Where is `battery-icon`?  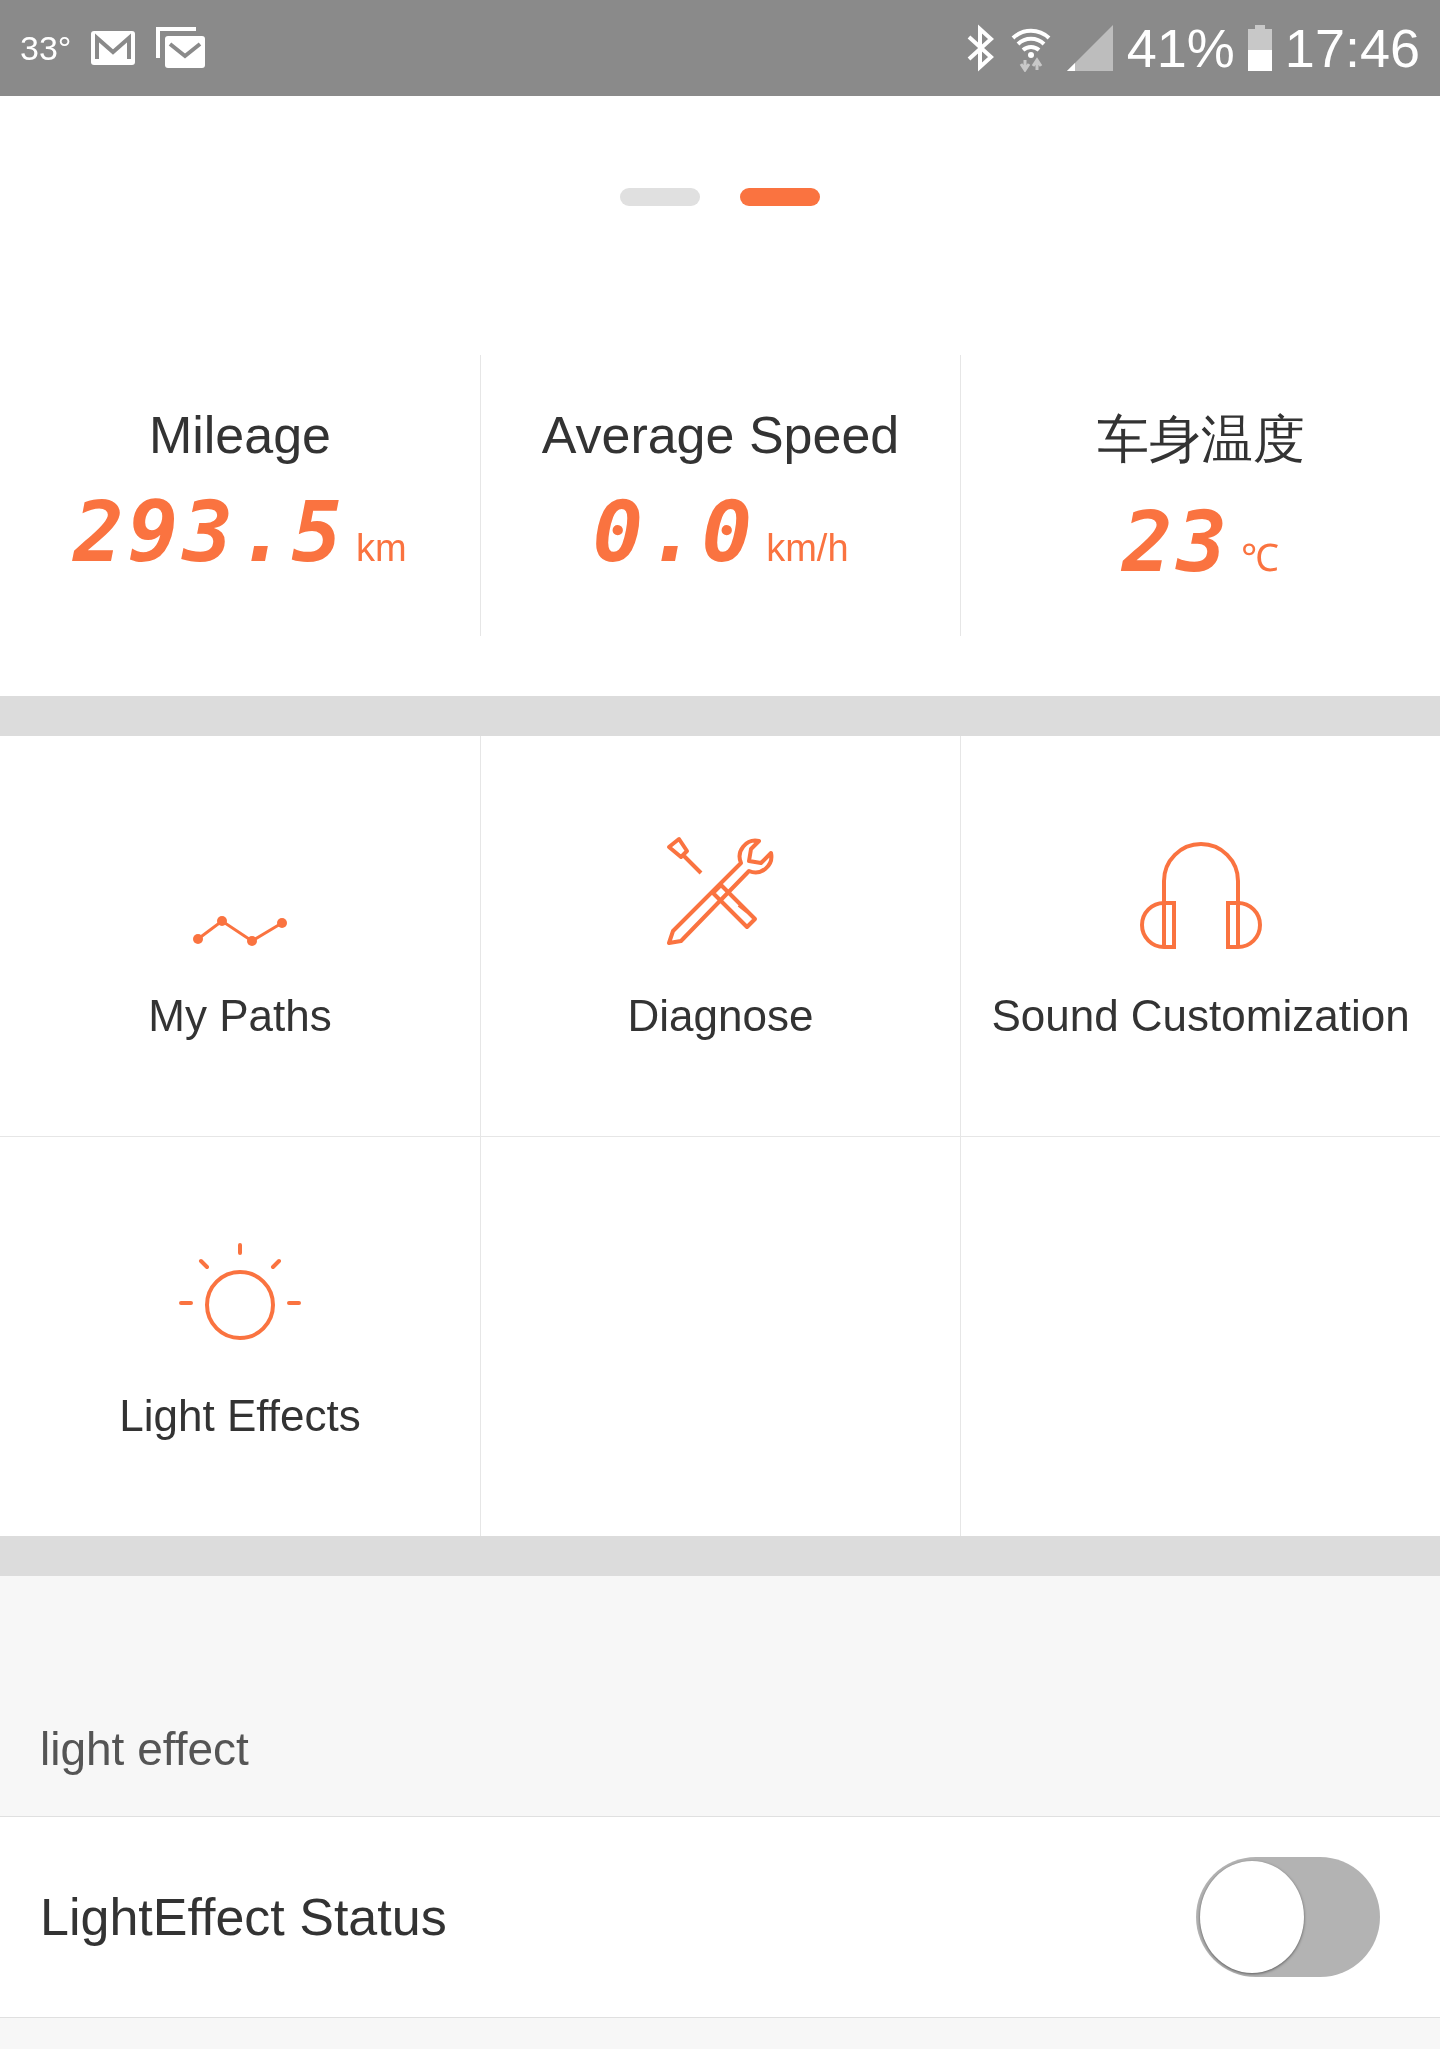 battery-icon is located at coordinates (1259, 48).